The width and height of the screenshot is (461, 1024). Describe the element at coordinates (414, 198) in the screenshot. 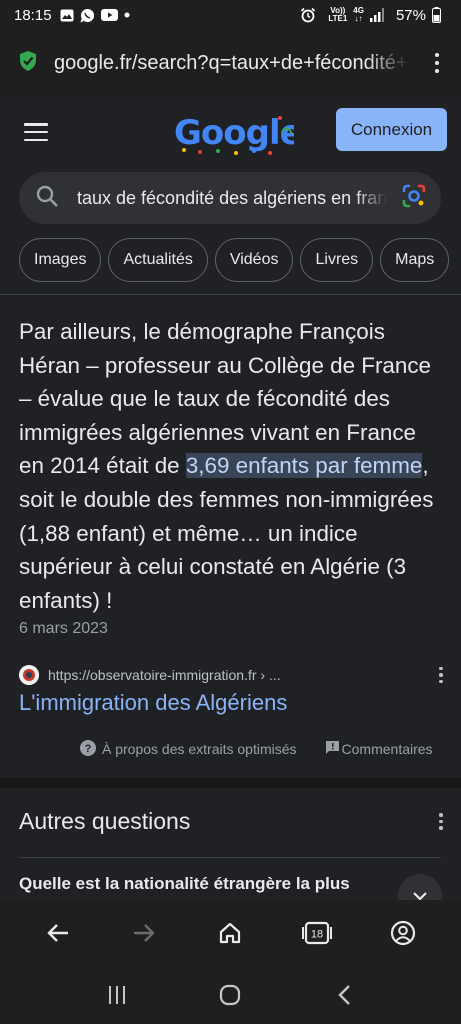

I see `google-lens-icon` at that location.